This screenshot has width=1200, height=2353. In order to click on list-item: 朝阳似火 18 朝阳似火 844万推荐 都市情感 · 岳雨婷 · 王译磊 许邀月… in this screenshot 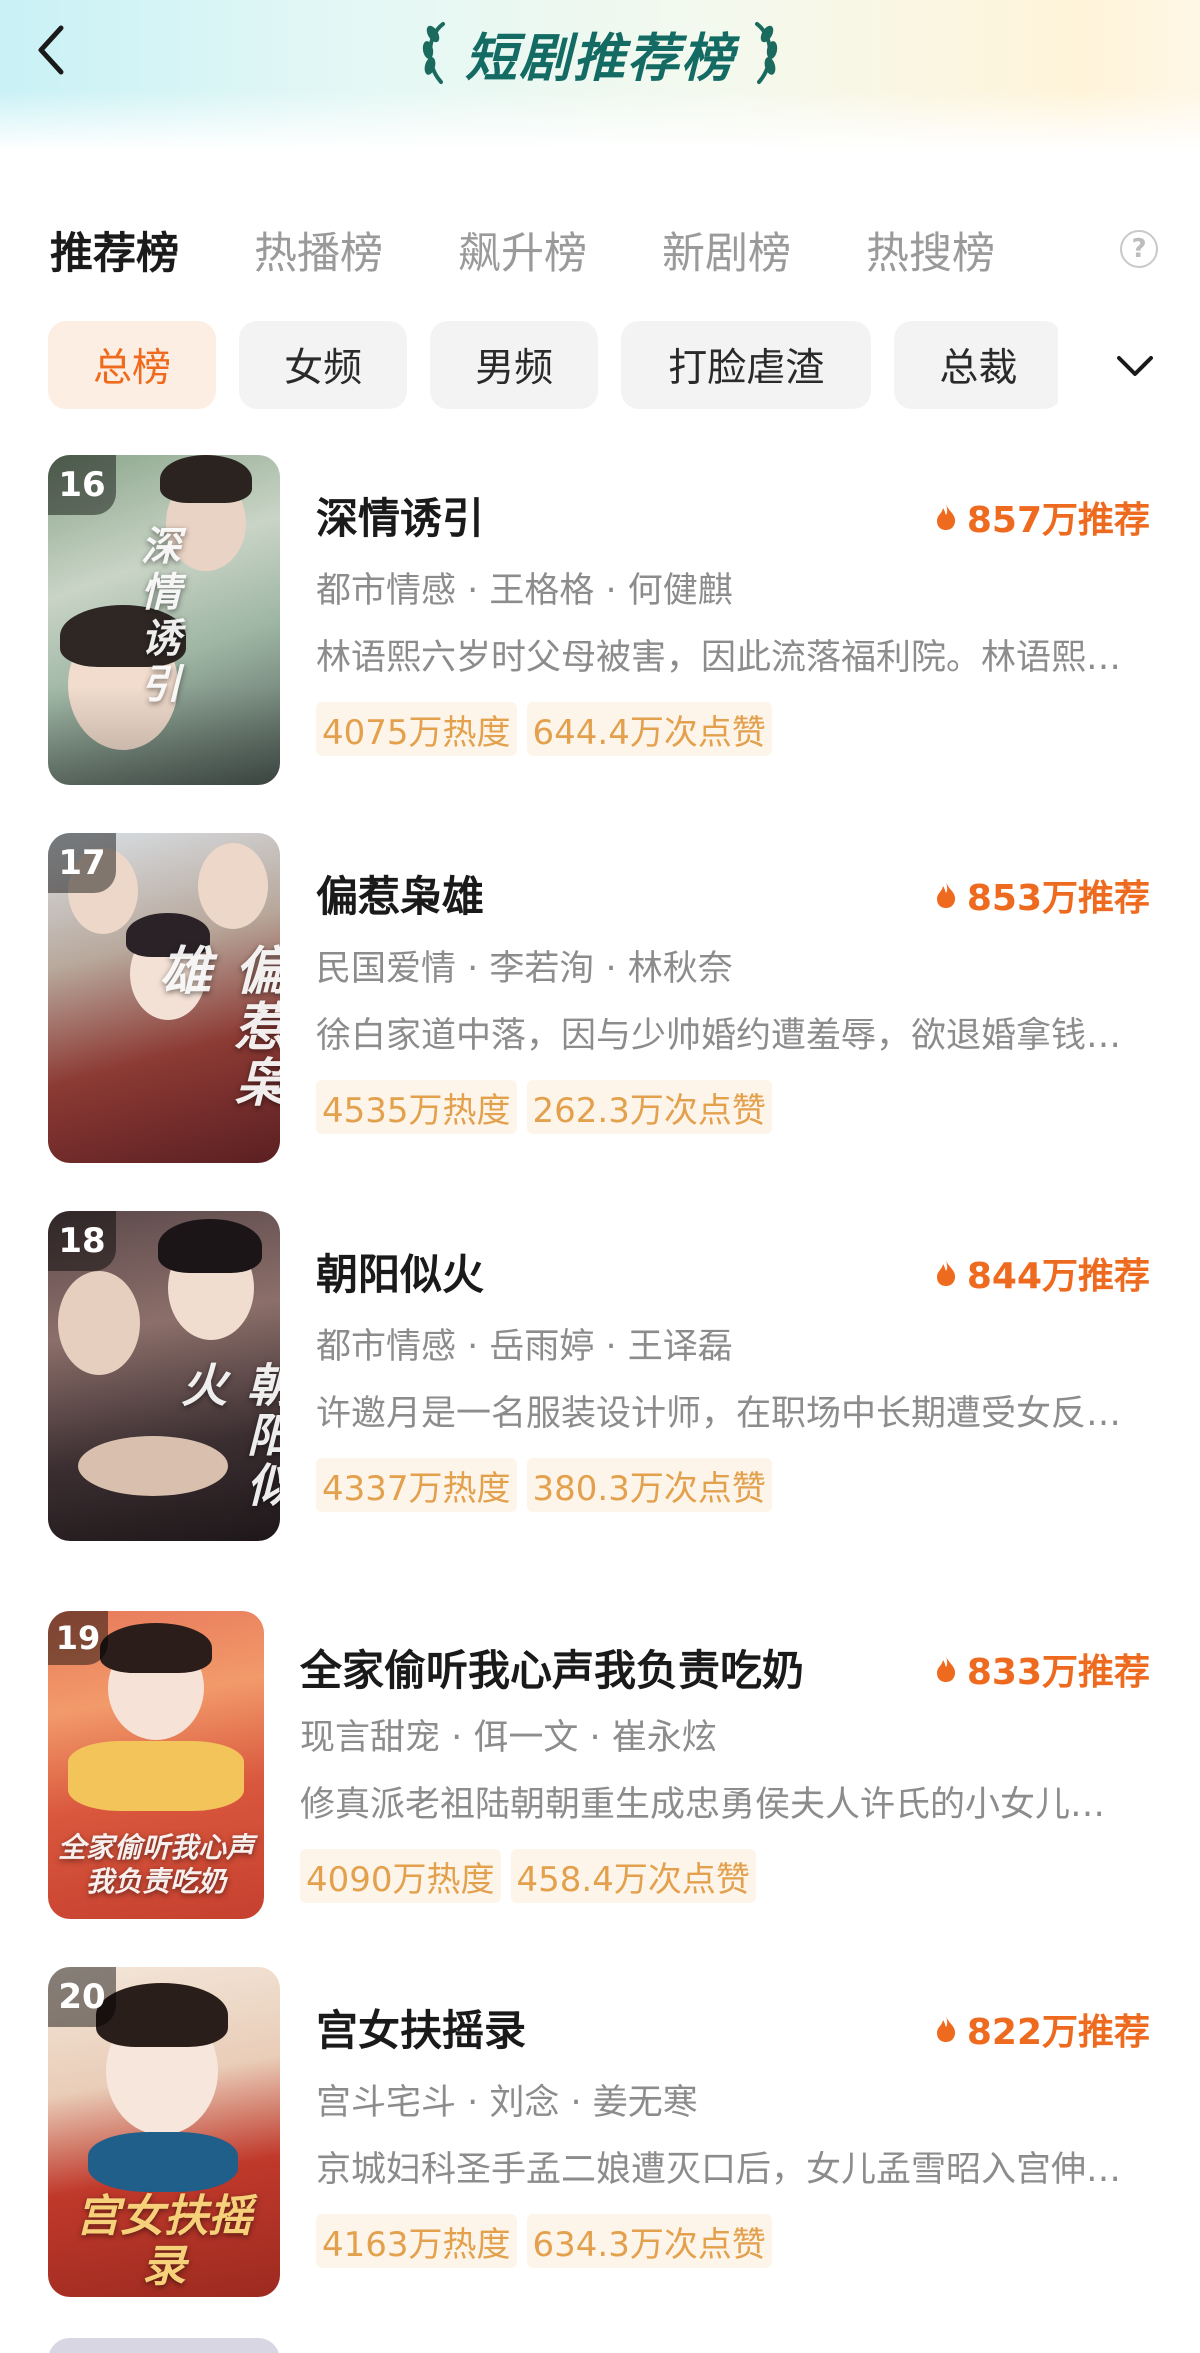, I will do `click(600, 1378)`.